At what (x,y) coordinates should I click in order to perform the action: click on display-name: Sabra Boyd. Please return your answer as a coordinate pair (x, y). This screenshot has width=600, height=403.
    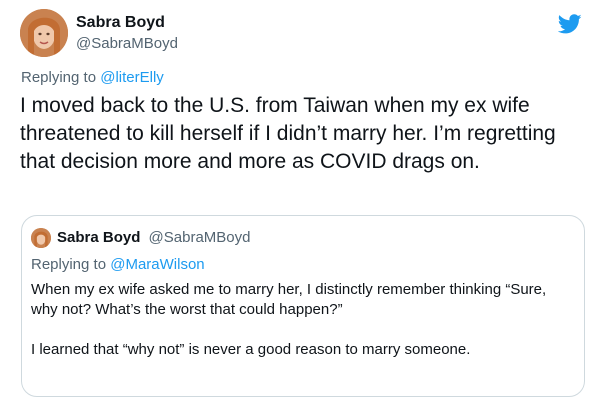
    Looking at the image, I should click on (127, 23).